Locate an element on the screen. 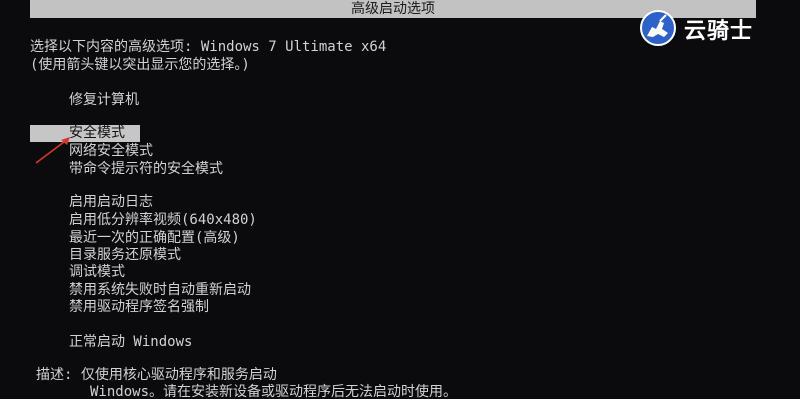 Image resolution: width=800 pixels, height=399 pixels. option-safe-mode: 安全模式 is located at coordinates (97, 133).